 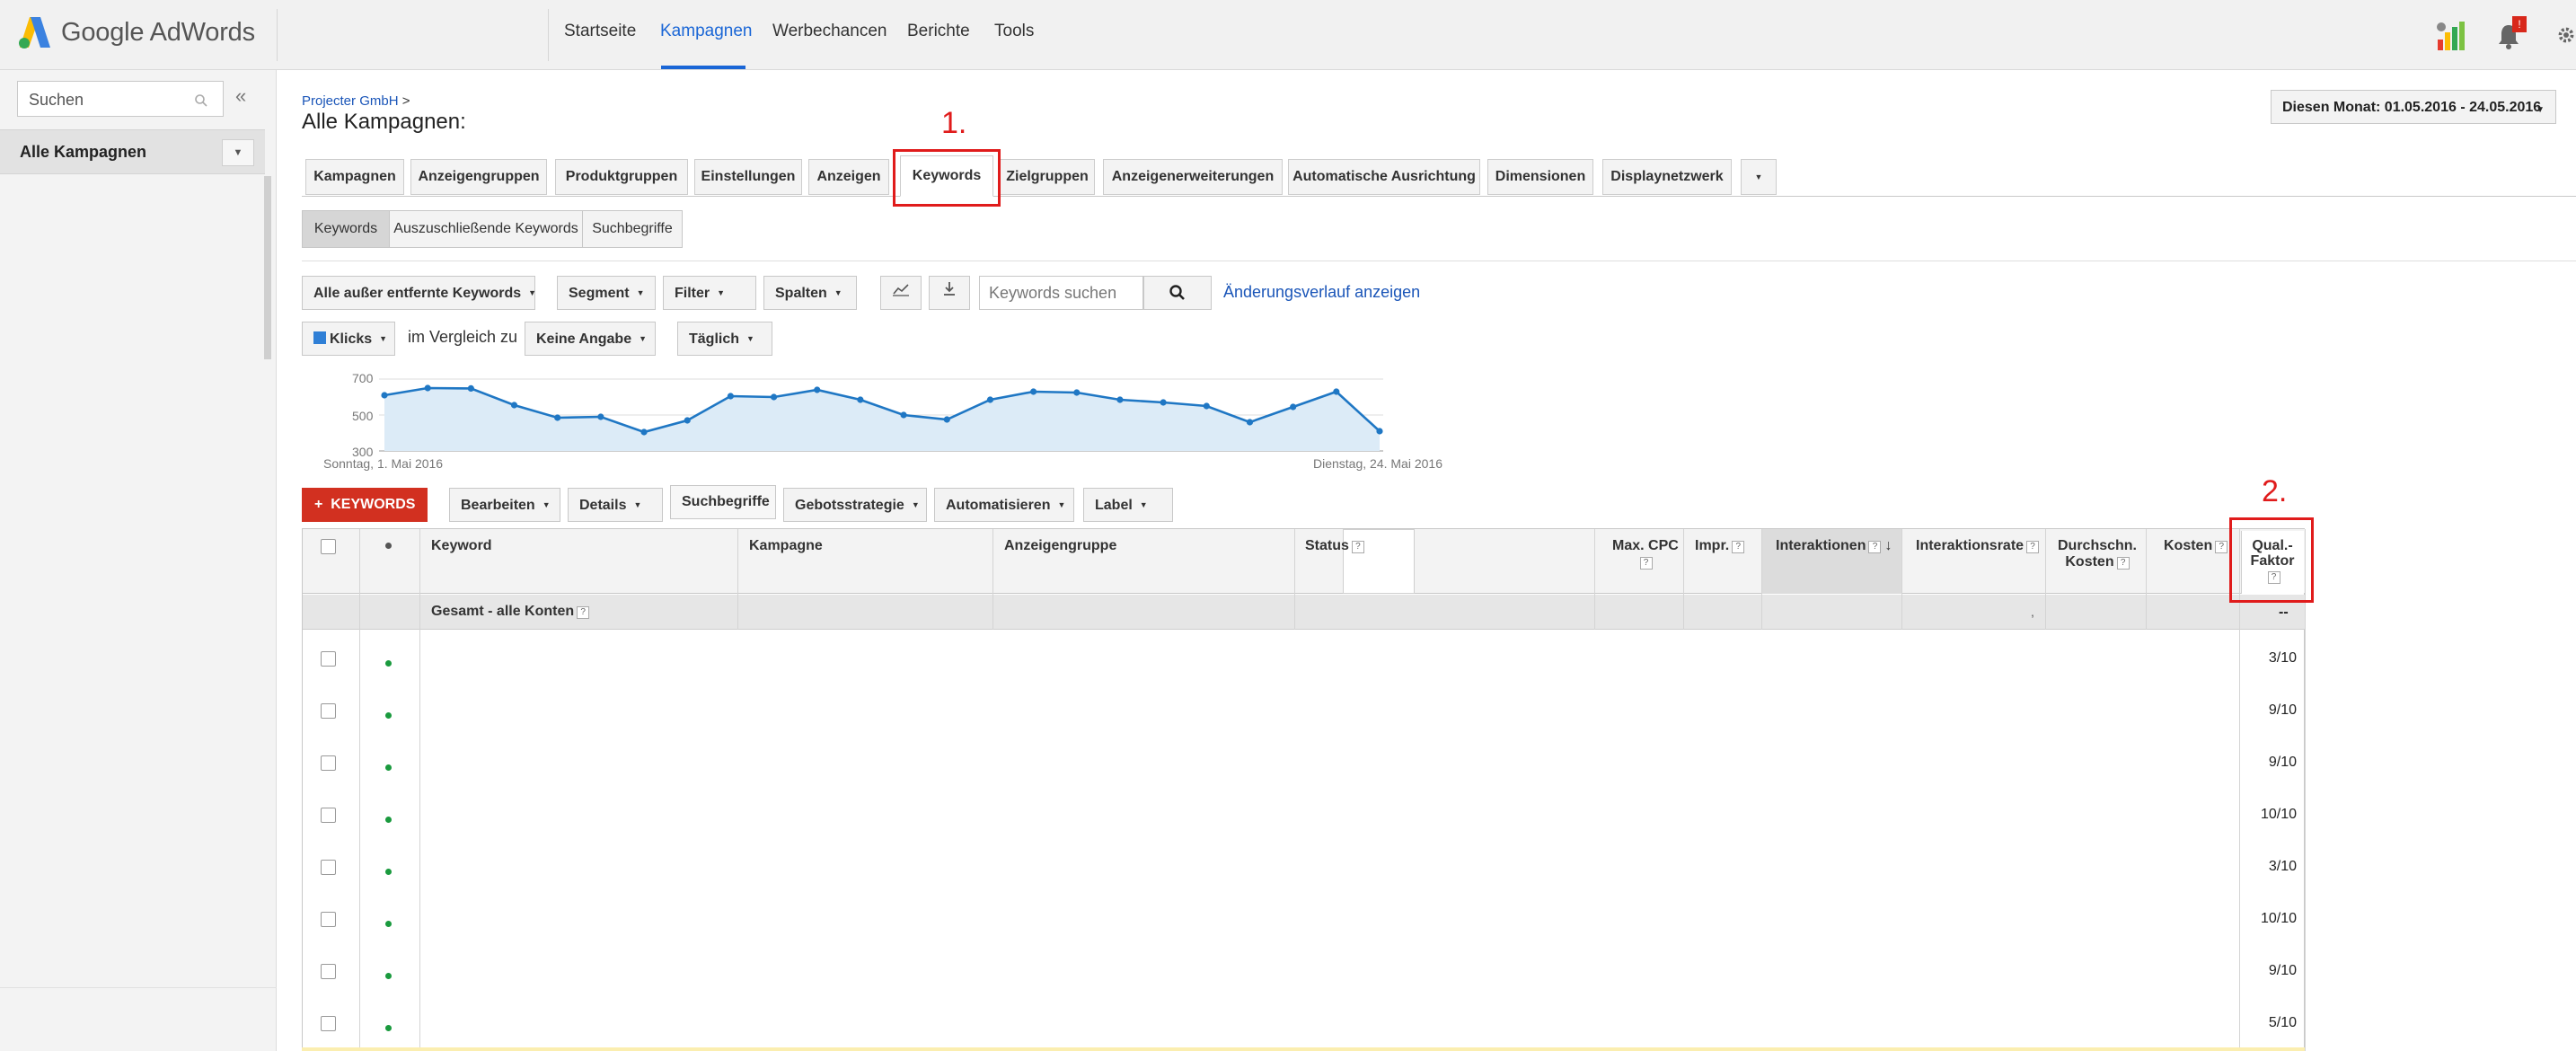 What do you see at coordinates (1128, 505) in the screenshot?
I see `label-dropdown: Label ▼` at bounding box center [1128, 505].